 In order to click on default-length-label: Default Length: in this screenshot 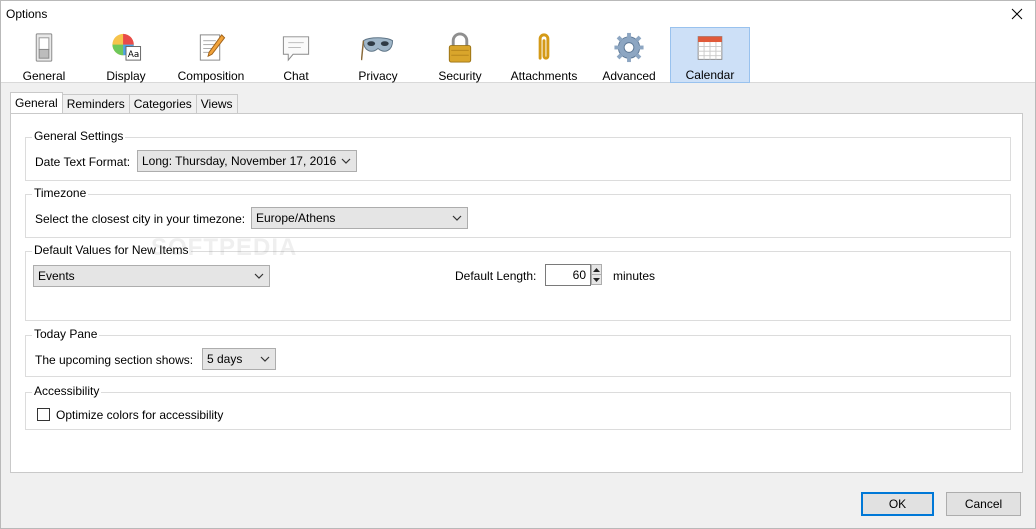, I will do `click(496, 276)`.